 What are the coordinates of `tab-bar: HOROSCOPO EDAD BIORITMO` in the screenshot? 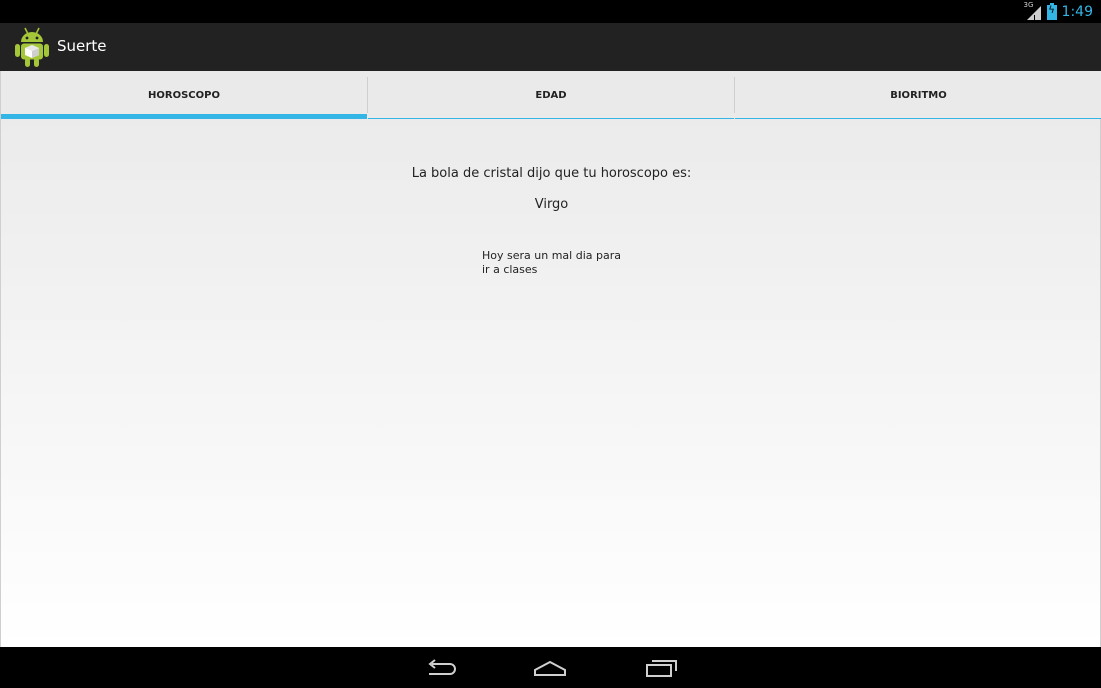 It's located at (550, 95).